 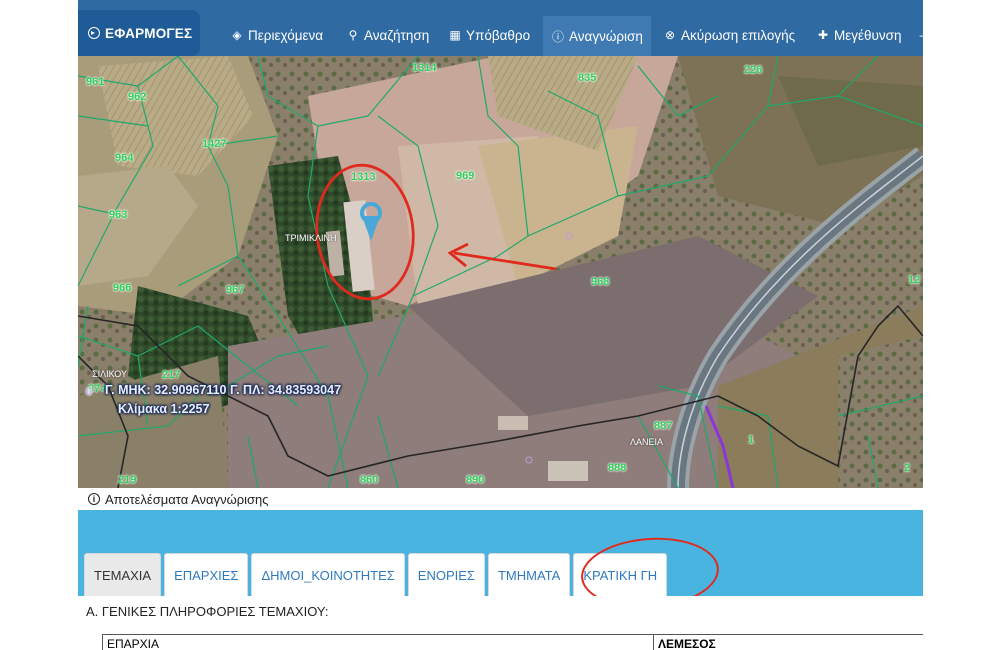 I want to click on toolbar-identify-button: ⓘ Αναγνώριση, so click(x=597, y=36).